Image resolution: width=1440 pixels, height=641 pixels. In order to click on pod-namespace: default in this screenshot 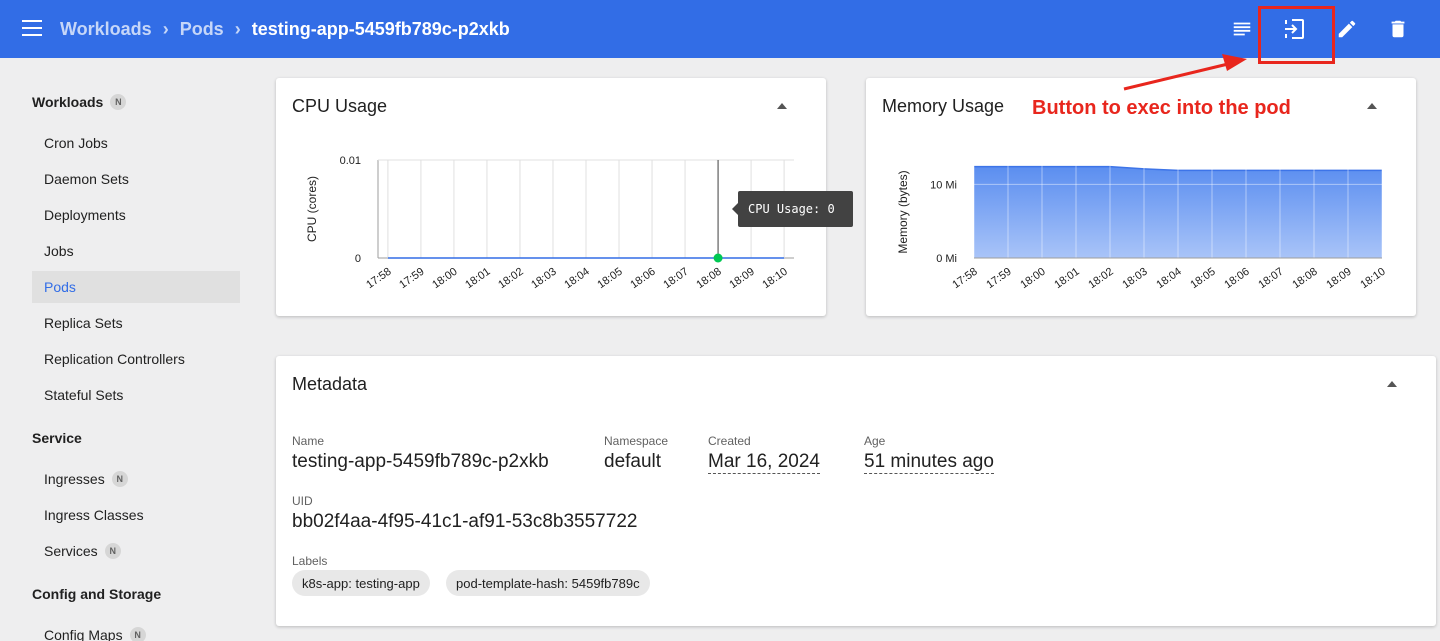, I will do `click(633, 461)`.